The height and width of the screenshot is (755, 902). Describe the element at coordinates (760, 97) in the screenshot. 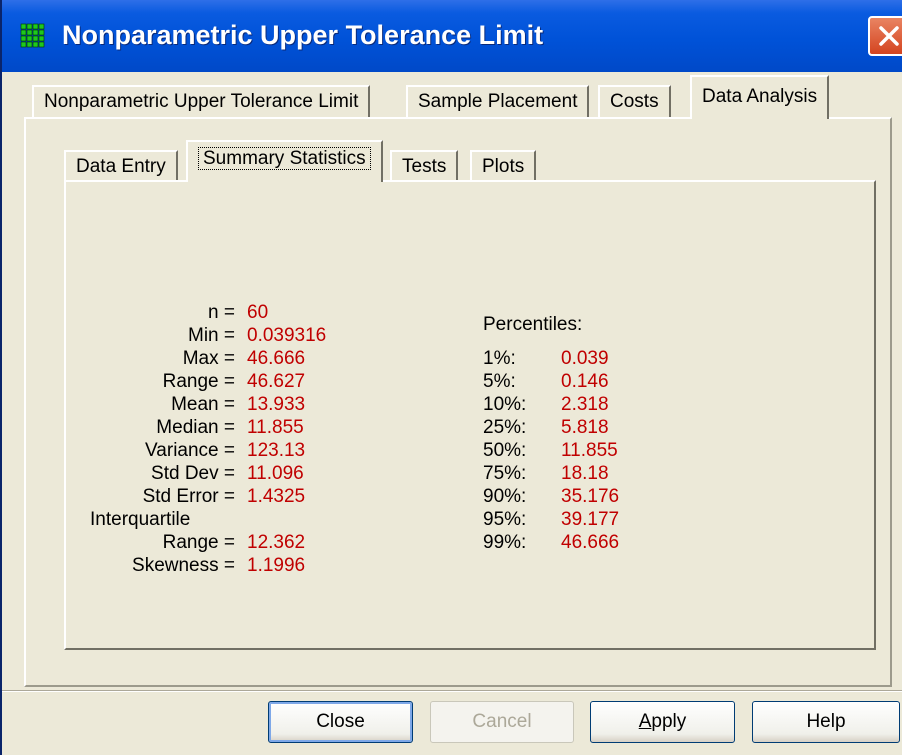

I see `tab-data-analysis: Data Analysis` at that location.